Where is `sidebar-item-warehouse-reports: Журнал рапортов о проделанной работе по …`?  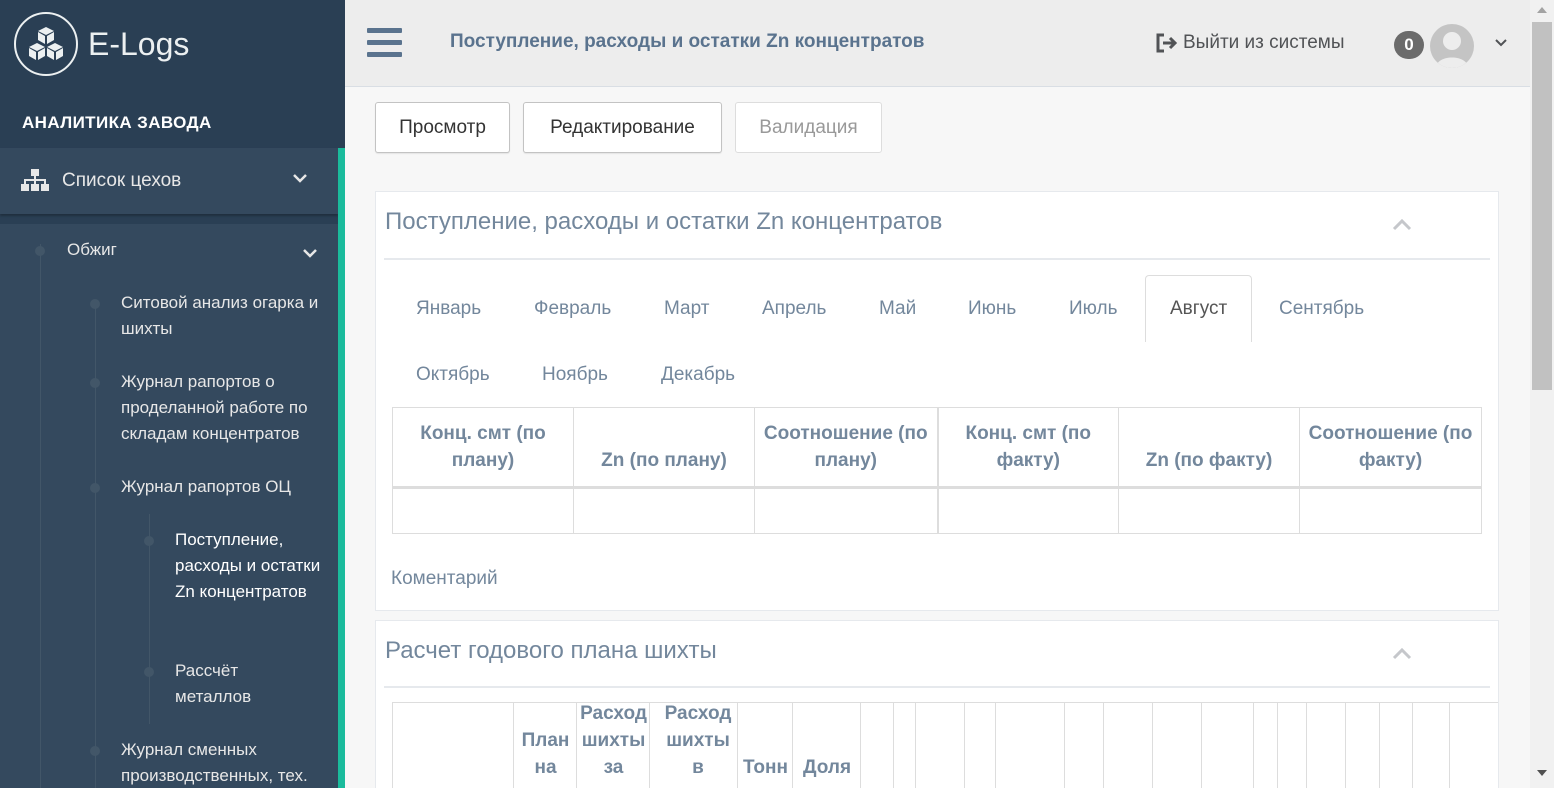
sidebar-item-warehouse-reports: Журнал рапортов о проделанной работе по … is located at coordinates (226, 408).